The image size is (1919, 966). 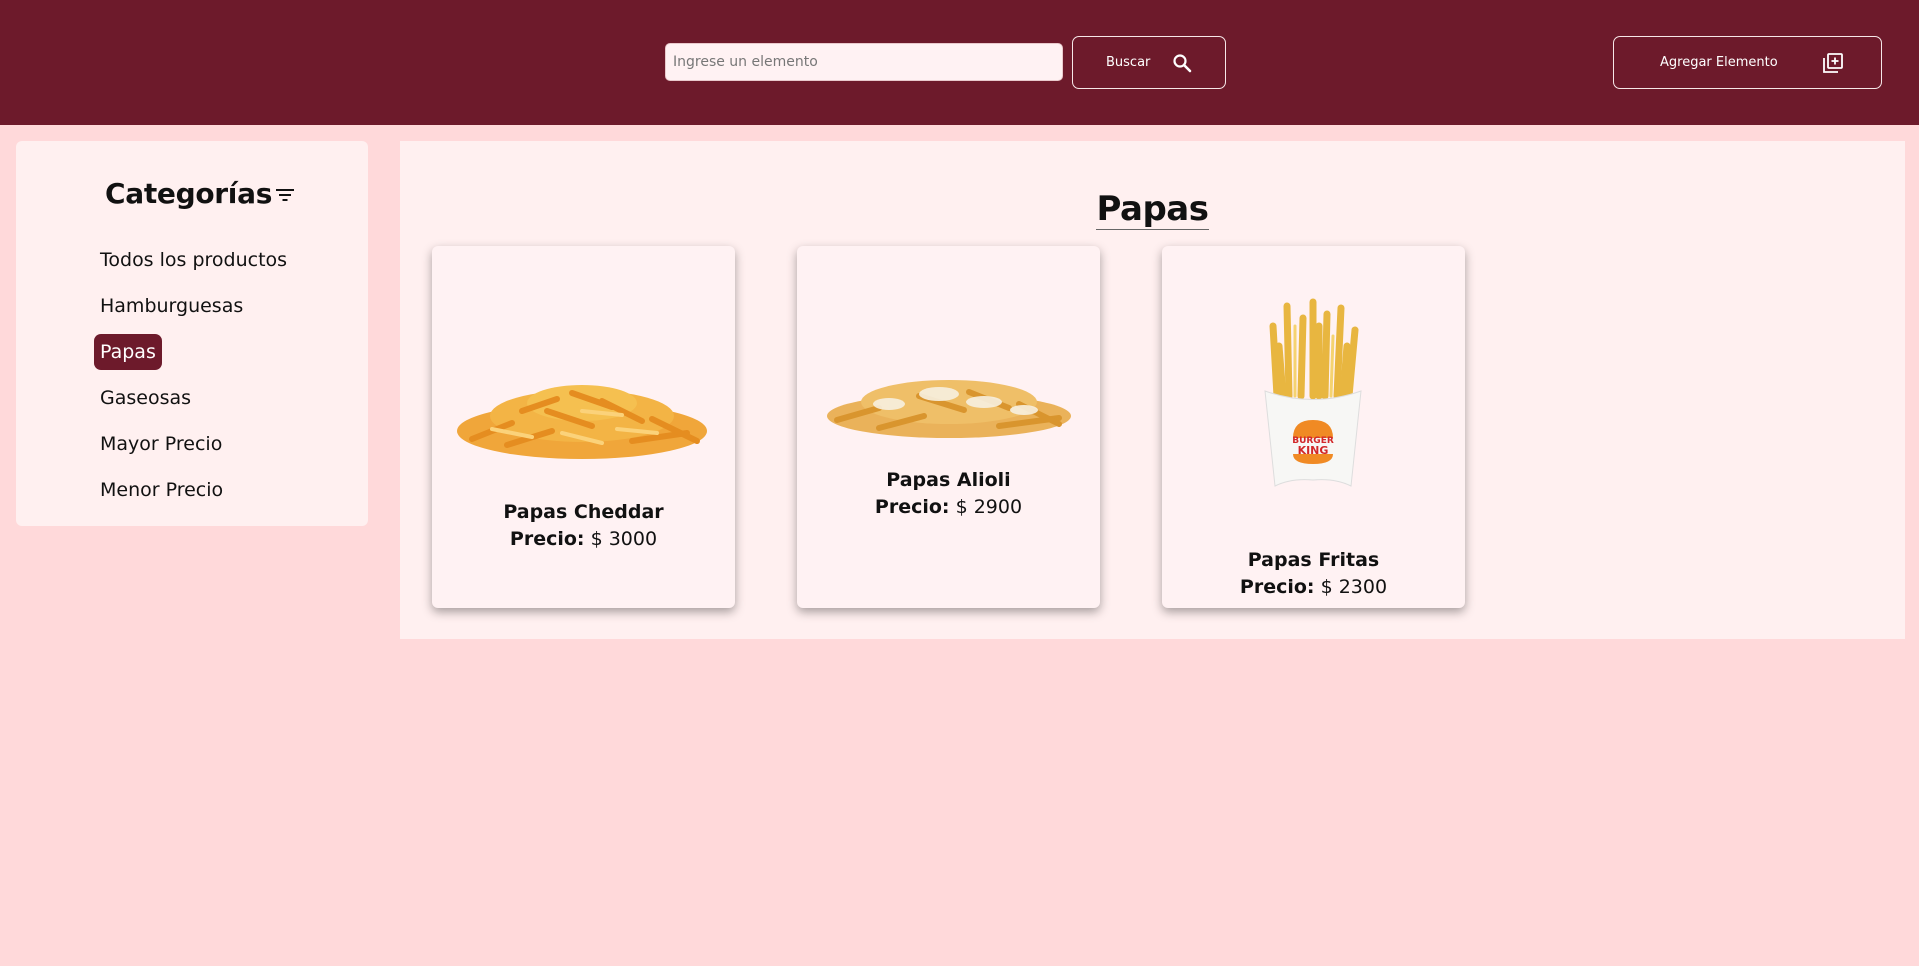 I want to click on categories-heading: Categorías, so click(x=200, y=193).